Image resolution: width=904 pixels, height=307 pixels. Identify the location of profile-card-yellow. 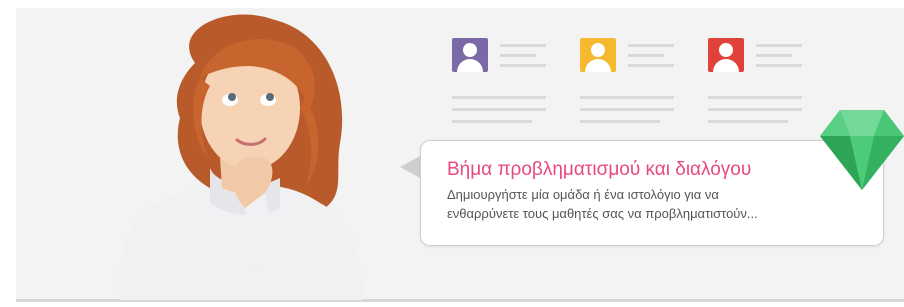
(640, 83).